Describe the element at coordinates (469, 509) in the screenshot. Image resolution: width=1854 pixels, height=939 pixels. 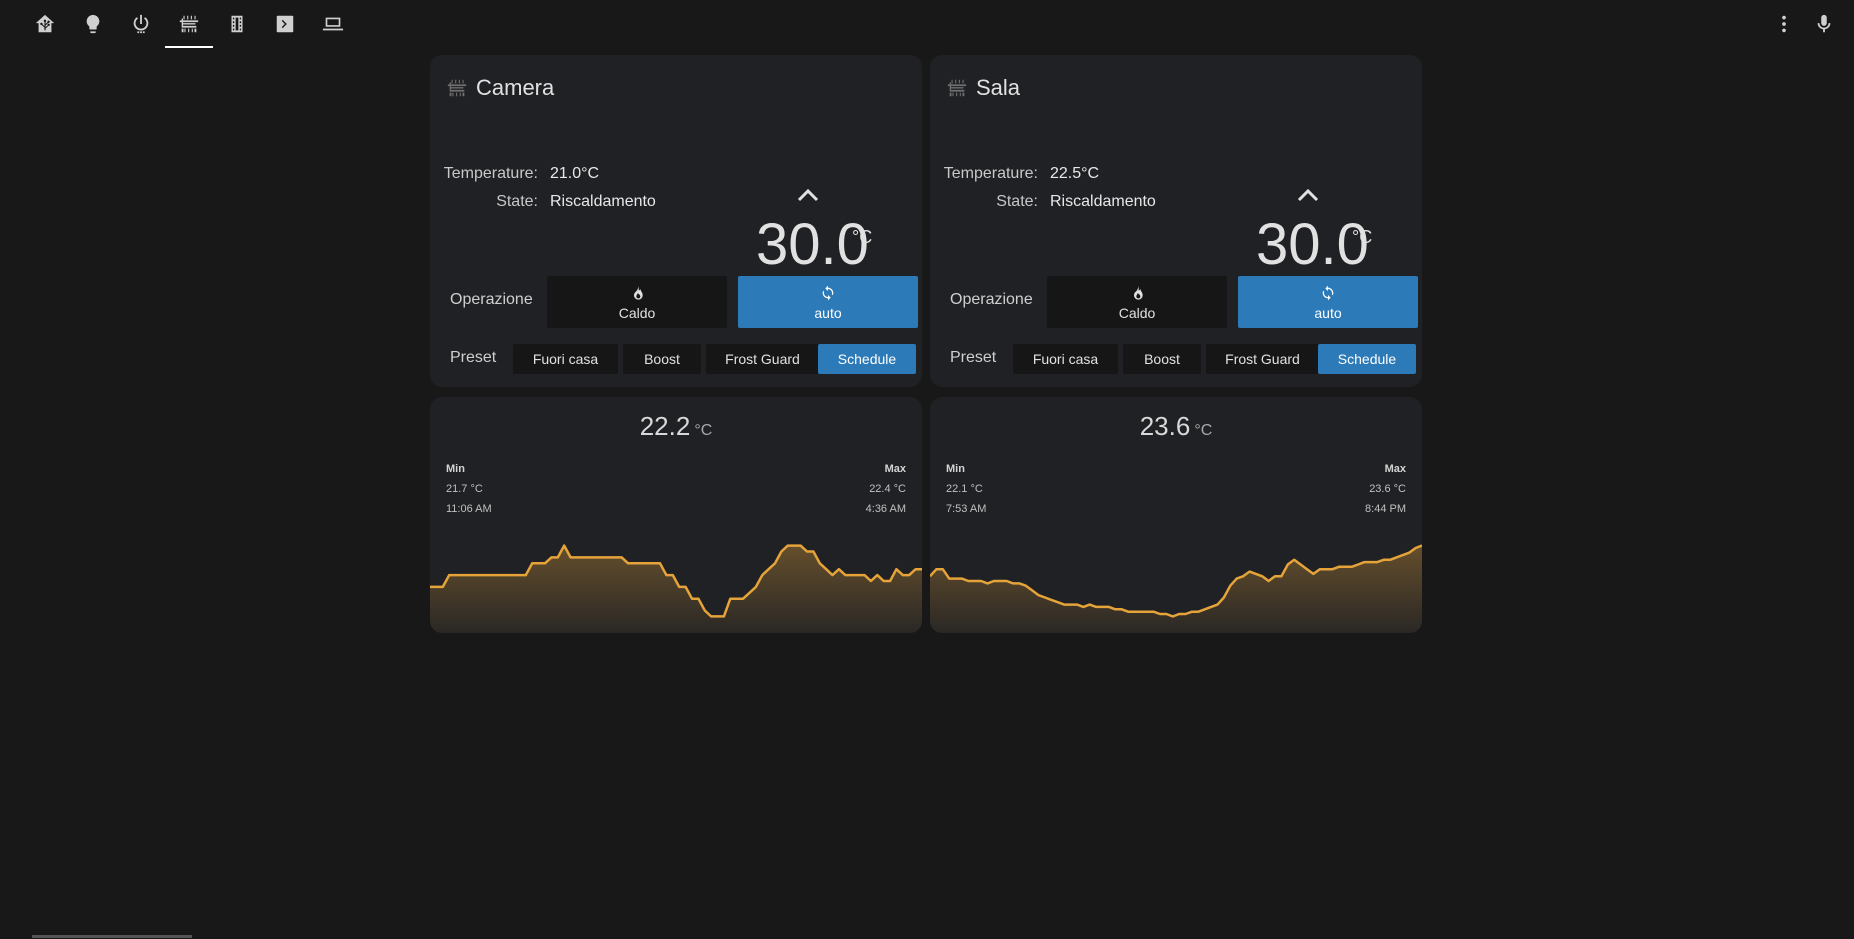
I see `min-time: 11:06 AM` at that location.